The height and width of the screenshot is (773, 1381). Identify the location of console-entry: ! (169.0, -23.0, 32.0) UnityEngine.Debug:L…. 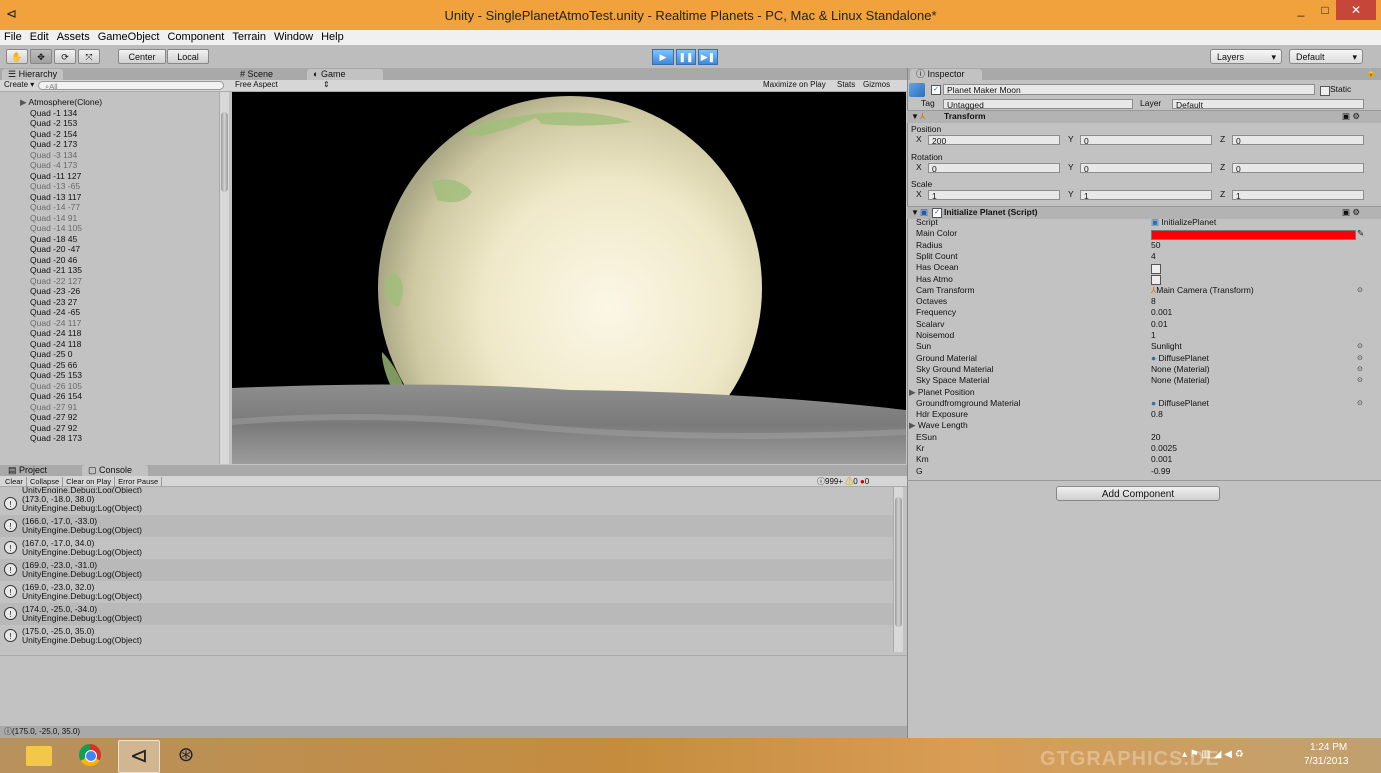
(446, 592).